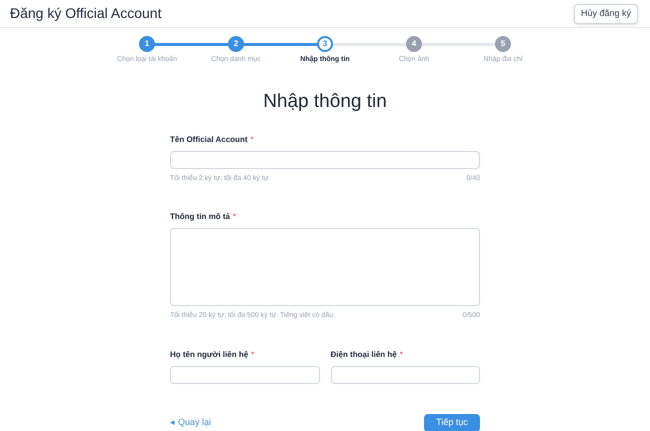  What do you see at coordinates (325, 267) in the screenshot?
I see `textarea-field` at bounding box center [325, 267].